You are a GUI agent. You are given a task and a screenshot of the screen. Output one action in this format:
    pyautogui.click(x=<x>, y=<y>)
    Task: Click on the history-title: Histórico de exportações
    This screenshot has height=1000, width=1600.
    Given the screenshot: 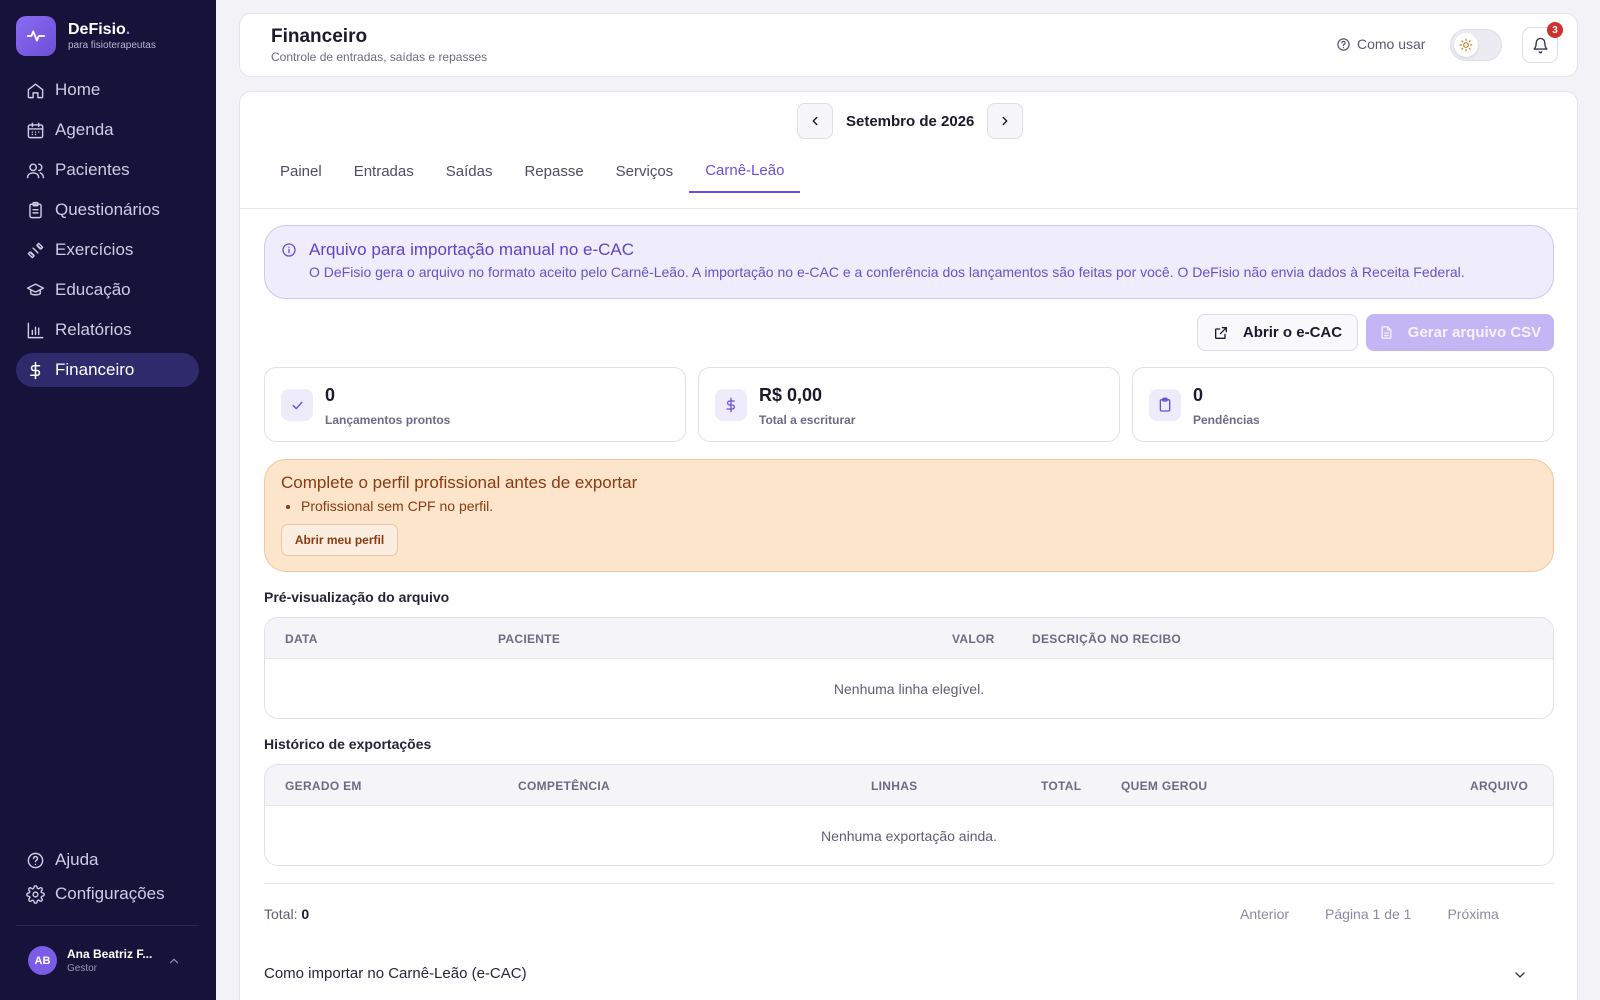 What is the action you would take?
    pyautogui.click(x=348, y=744)
    